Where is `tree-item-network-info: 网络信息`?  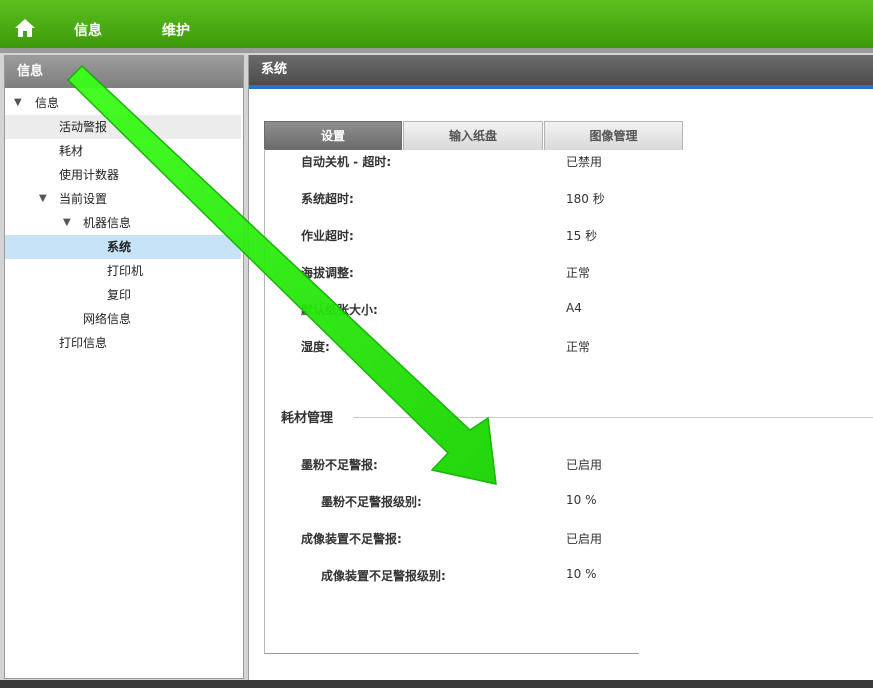 tree-item-network-info: 网络信息 is located at coordinates (123, 319).